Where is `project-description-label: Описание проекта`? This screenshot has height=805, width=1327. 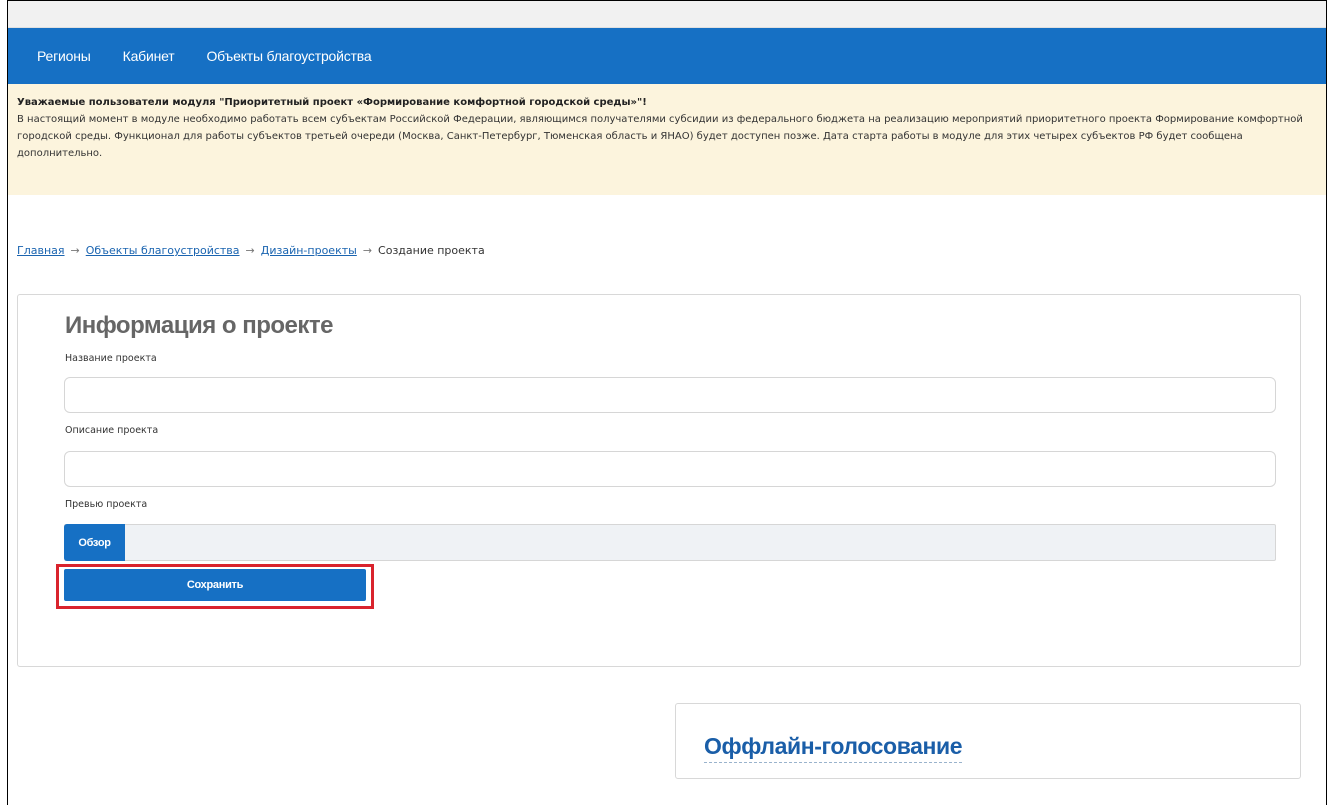 project-description-label: Описание проекта is located at coordinates (112, 430).